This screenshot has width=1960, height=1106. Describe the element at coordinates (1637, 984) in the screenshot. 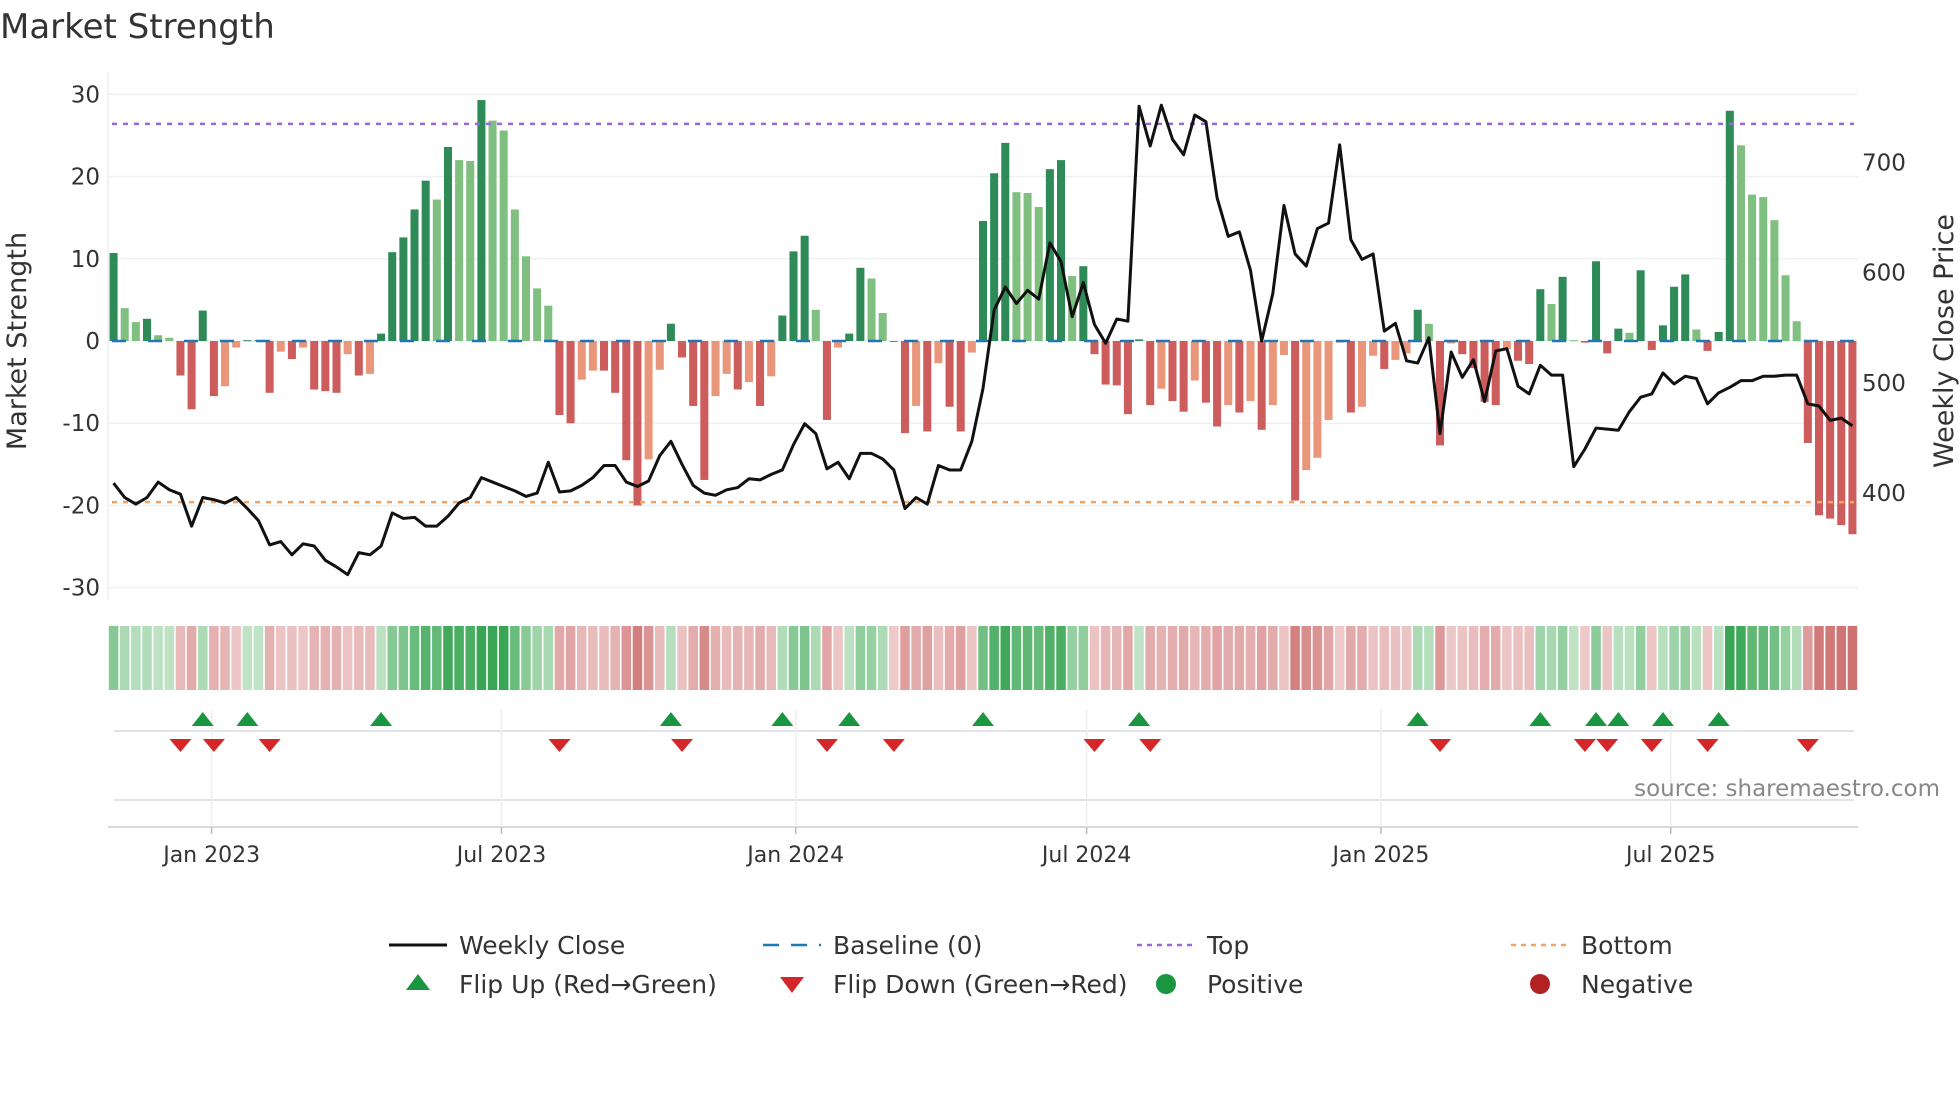

I see `legend-label: Negative` at that location.